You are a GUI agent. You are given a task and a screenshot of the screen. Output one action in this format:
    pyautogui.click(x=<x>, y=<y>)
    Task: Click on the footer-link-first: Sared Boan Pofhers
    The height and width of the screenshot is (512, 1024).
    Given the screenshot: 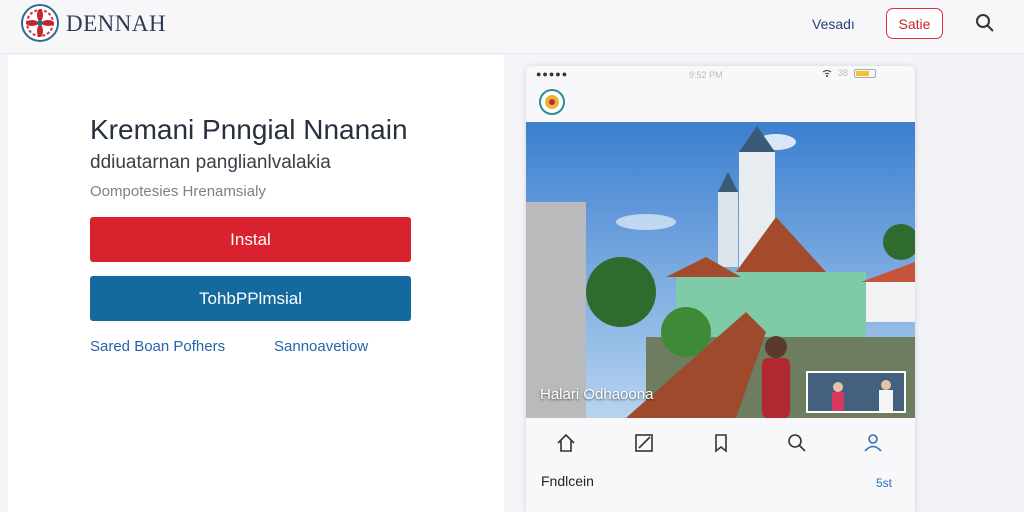 What is the action you would take?
    pyautogui.click(x=157, y=346)
    